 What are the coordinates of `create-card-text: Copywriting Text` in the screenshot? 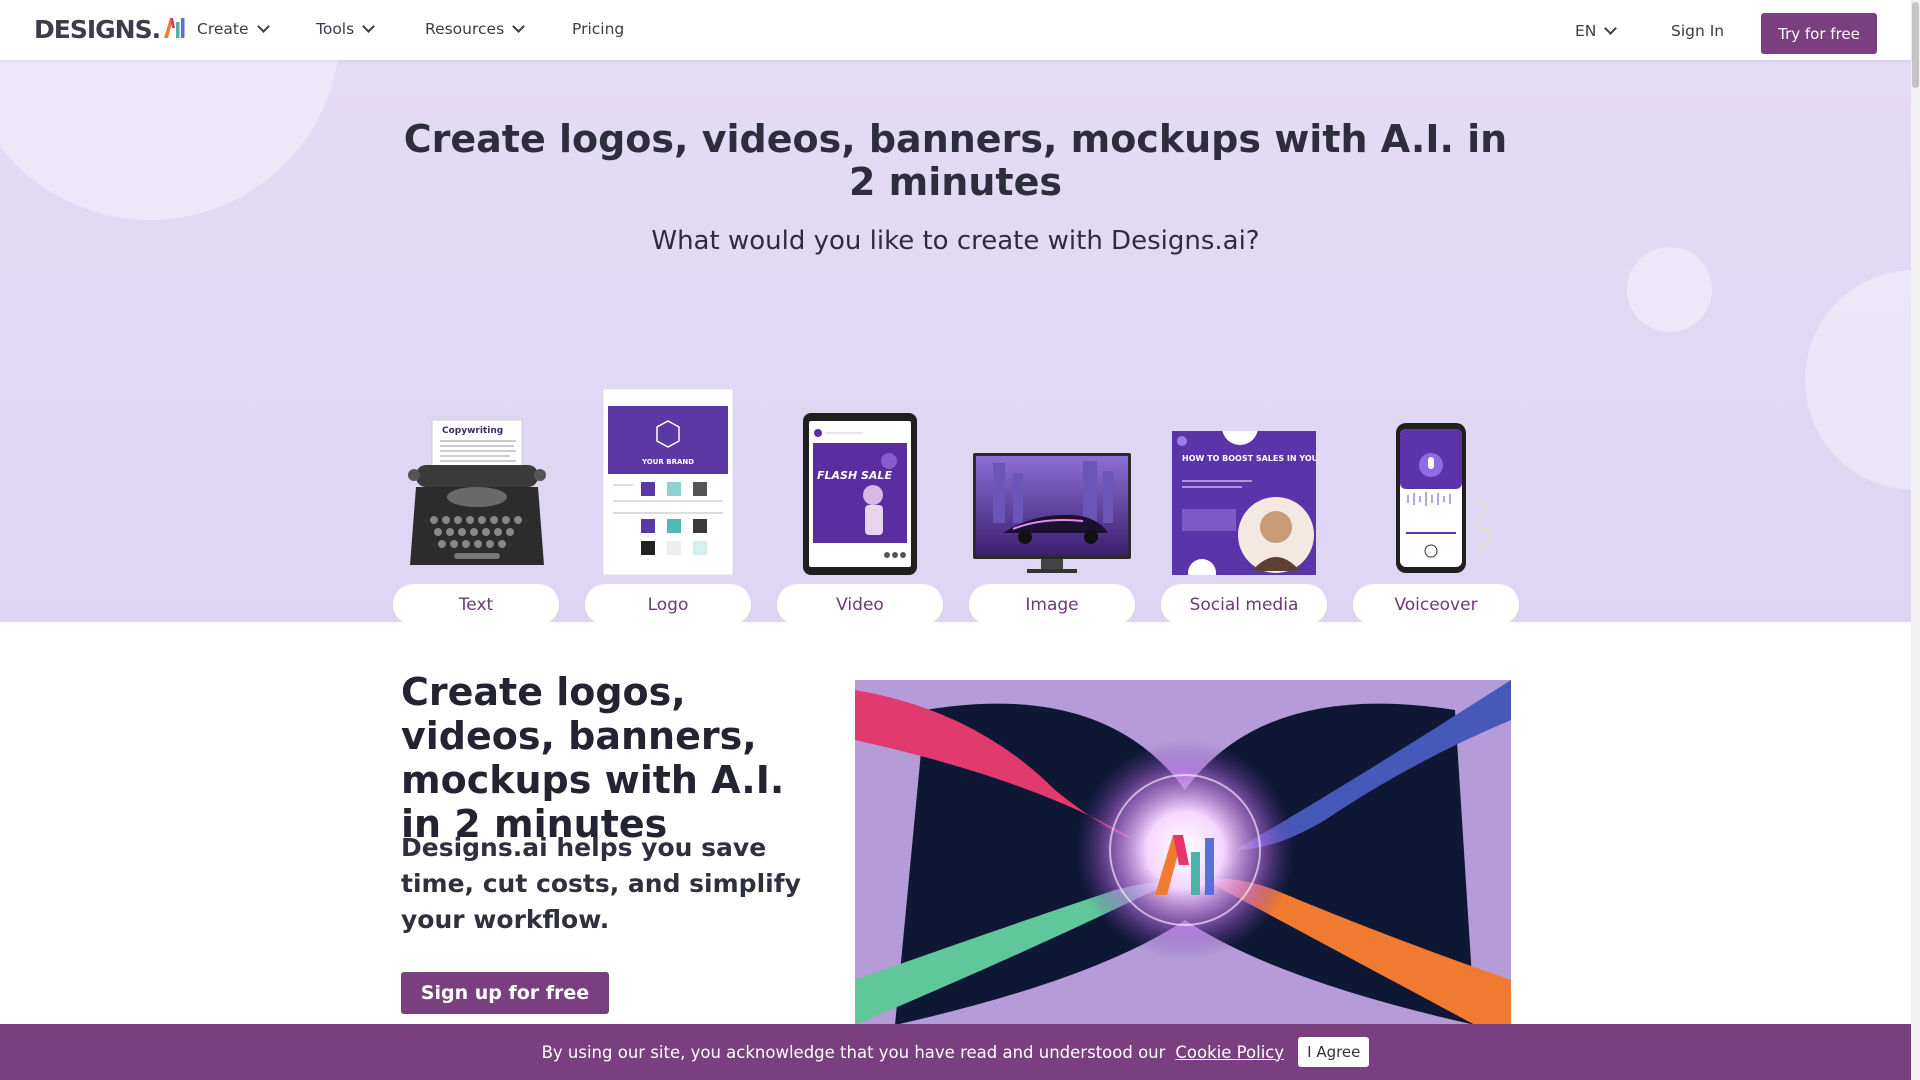 It's located at (476, 471).